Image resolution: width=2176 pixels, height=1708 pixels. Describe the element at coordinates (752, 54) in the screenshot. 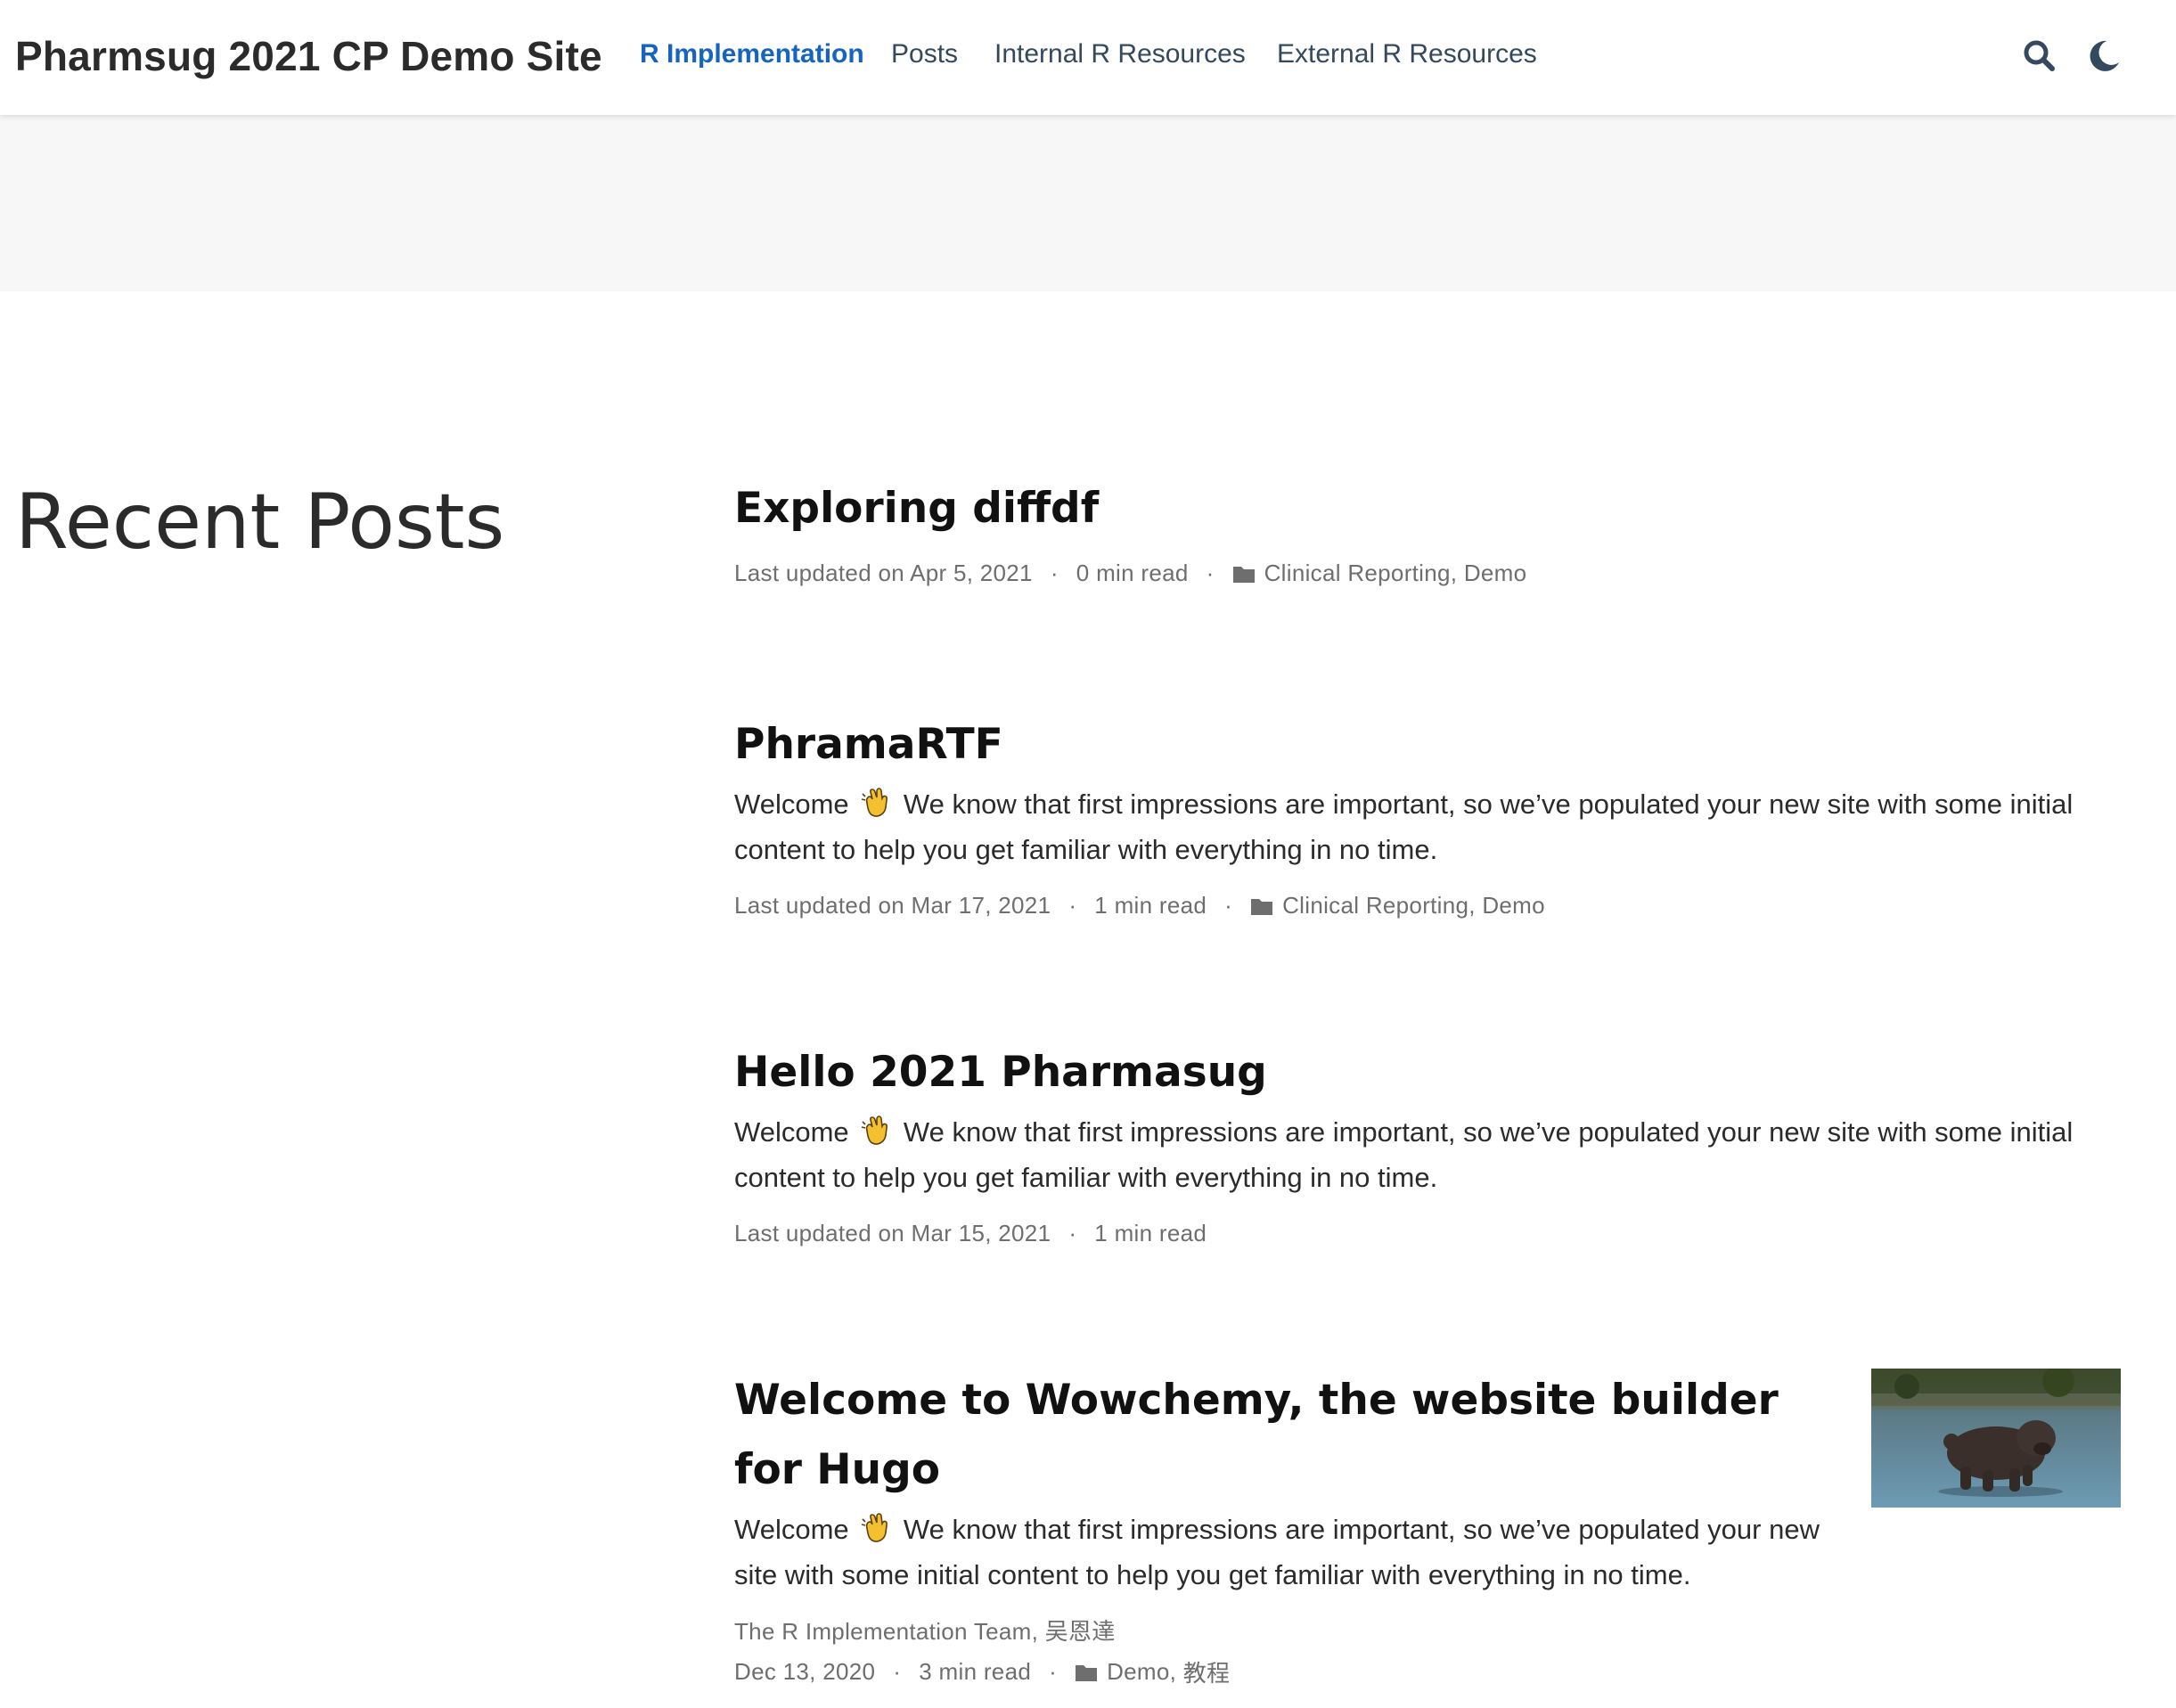

I see `nav-link-r-implementation: R Implementation` at that location.